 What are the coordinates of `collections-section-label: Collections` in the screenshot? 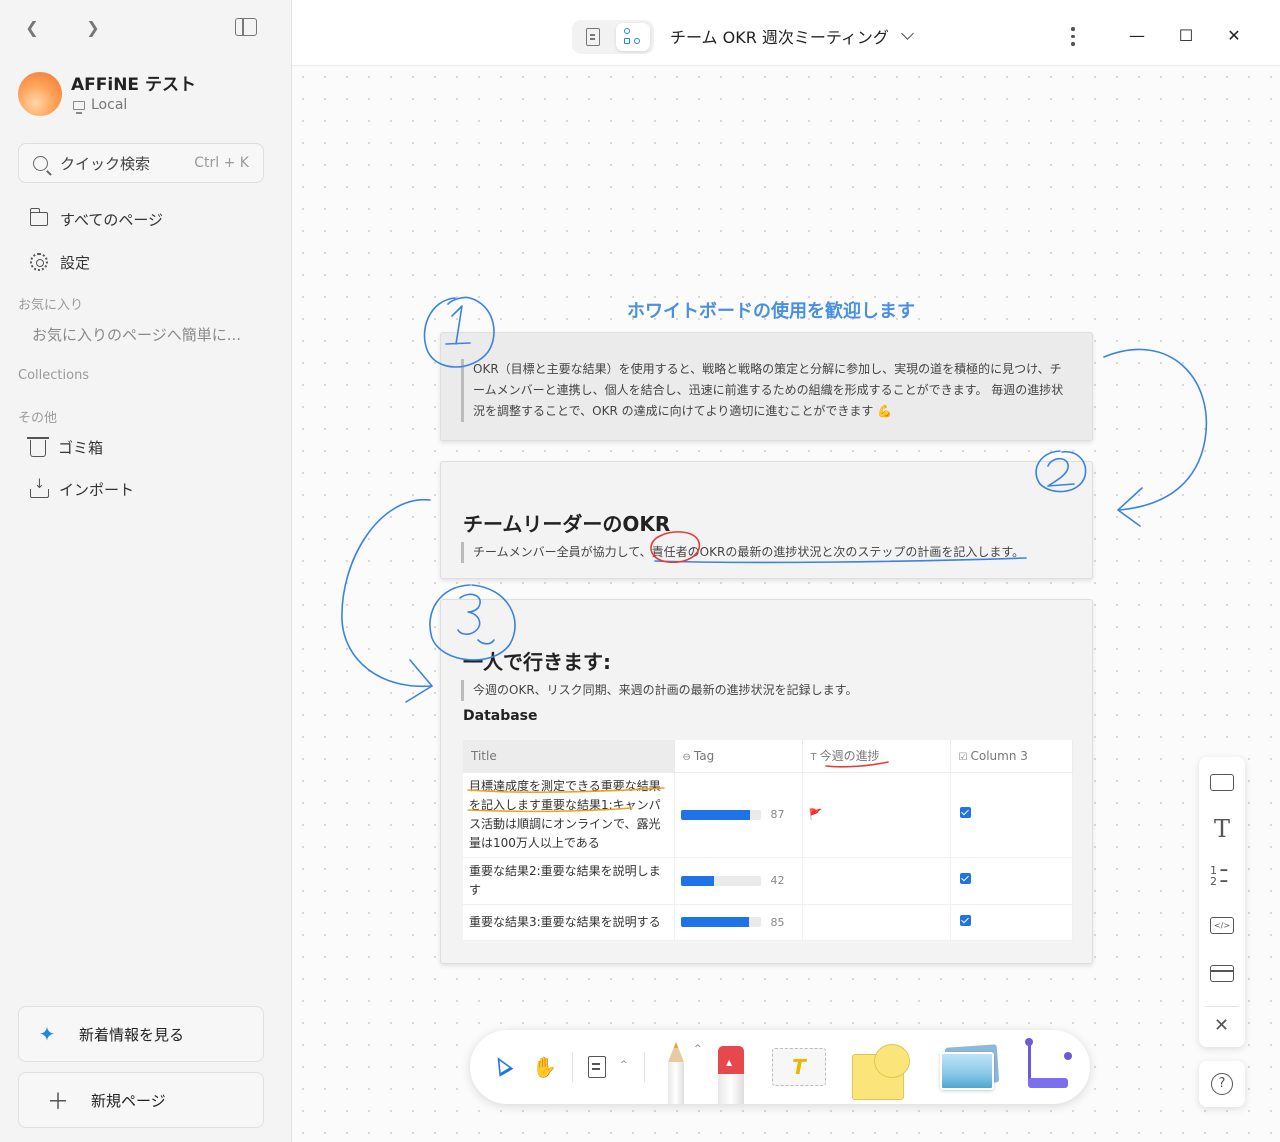 It's located at (53, 375).